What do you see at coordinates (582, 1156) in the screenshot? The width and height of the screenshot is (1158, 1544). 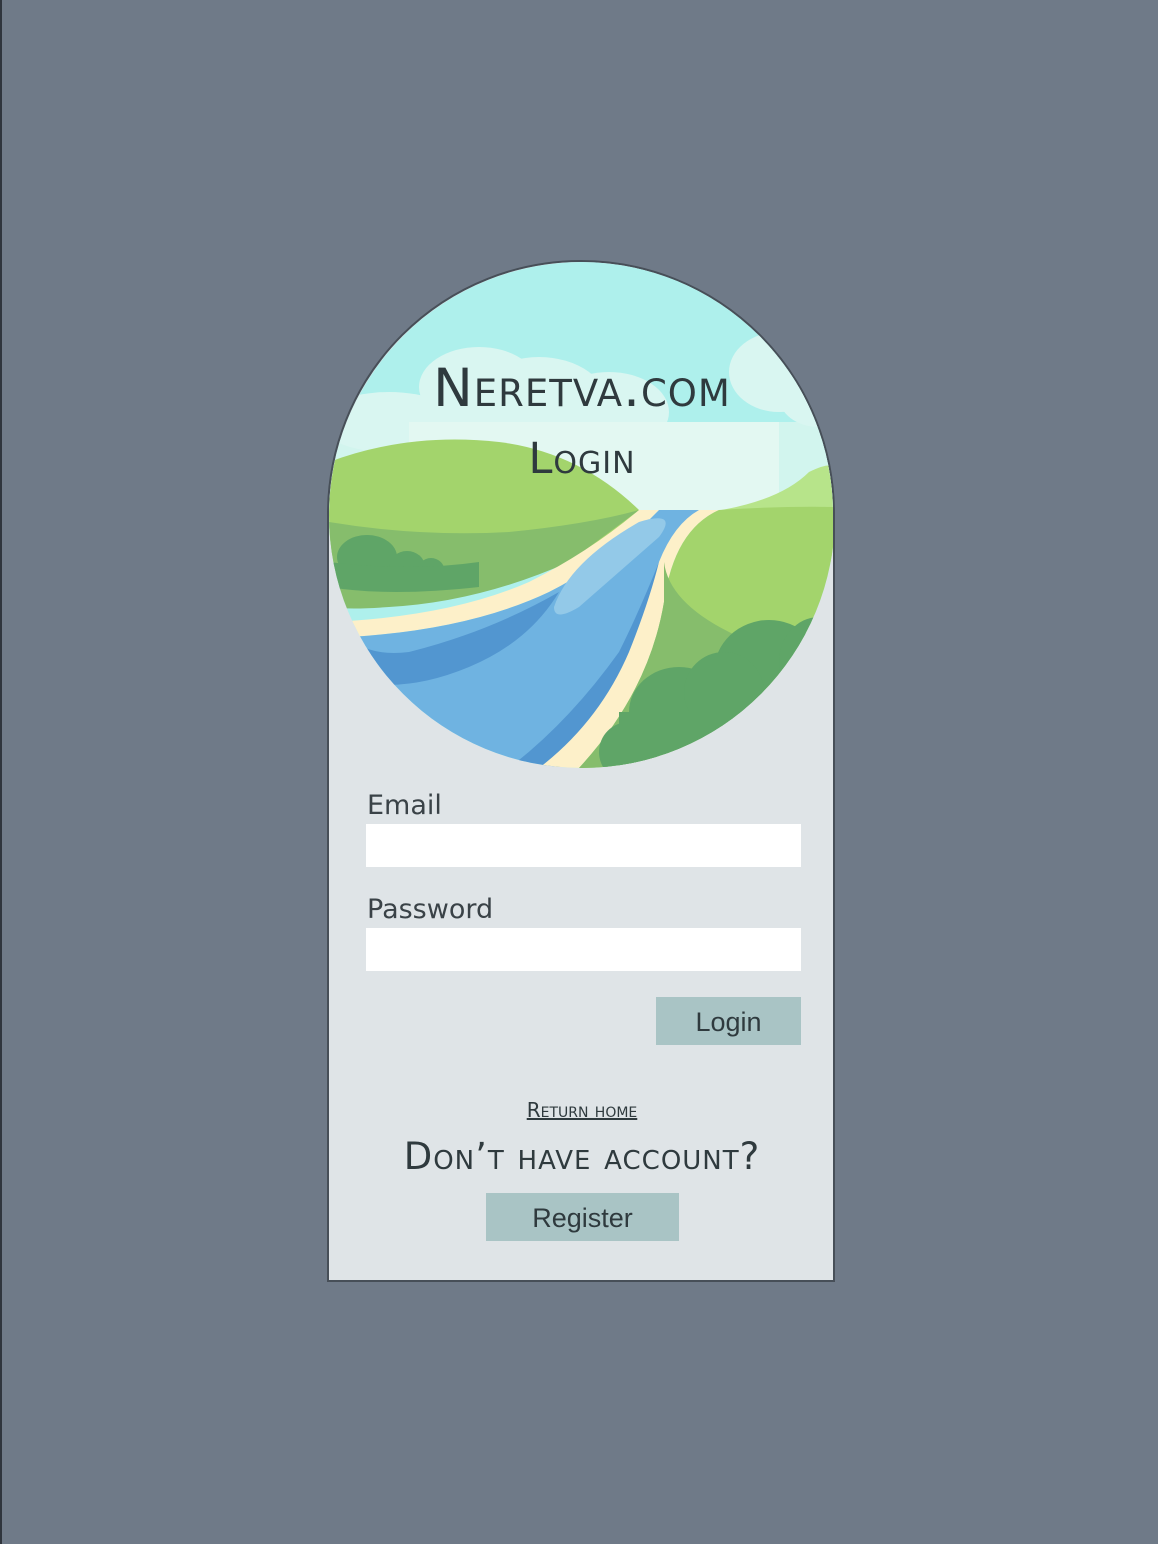 I see `no-account-text: Don’t have account?` at bounding box center [582, 1156].